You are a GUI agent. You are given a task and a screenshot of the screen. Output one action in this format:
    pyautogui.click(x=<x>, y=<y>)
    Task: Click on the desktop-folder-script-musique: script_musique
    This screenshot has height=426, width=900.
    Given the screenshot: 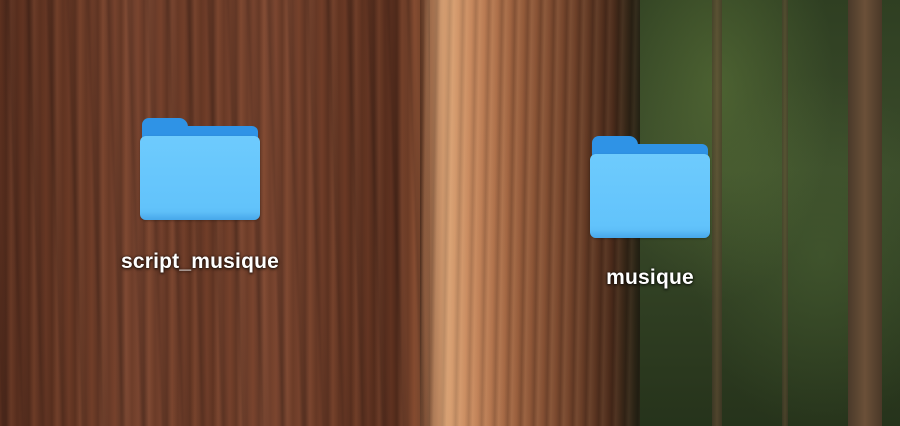 What is the action you would take?
    pyautogui.click(x=200, y=196)
    